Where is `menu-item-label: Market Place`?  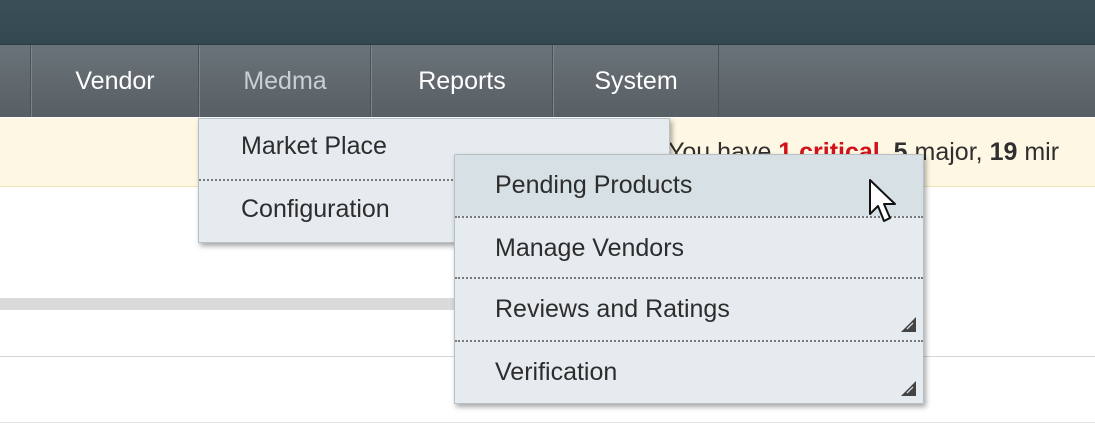 menu-item-label: Market Place is located at coordinates (314, 146).